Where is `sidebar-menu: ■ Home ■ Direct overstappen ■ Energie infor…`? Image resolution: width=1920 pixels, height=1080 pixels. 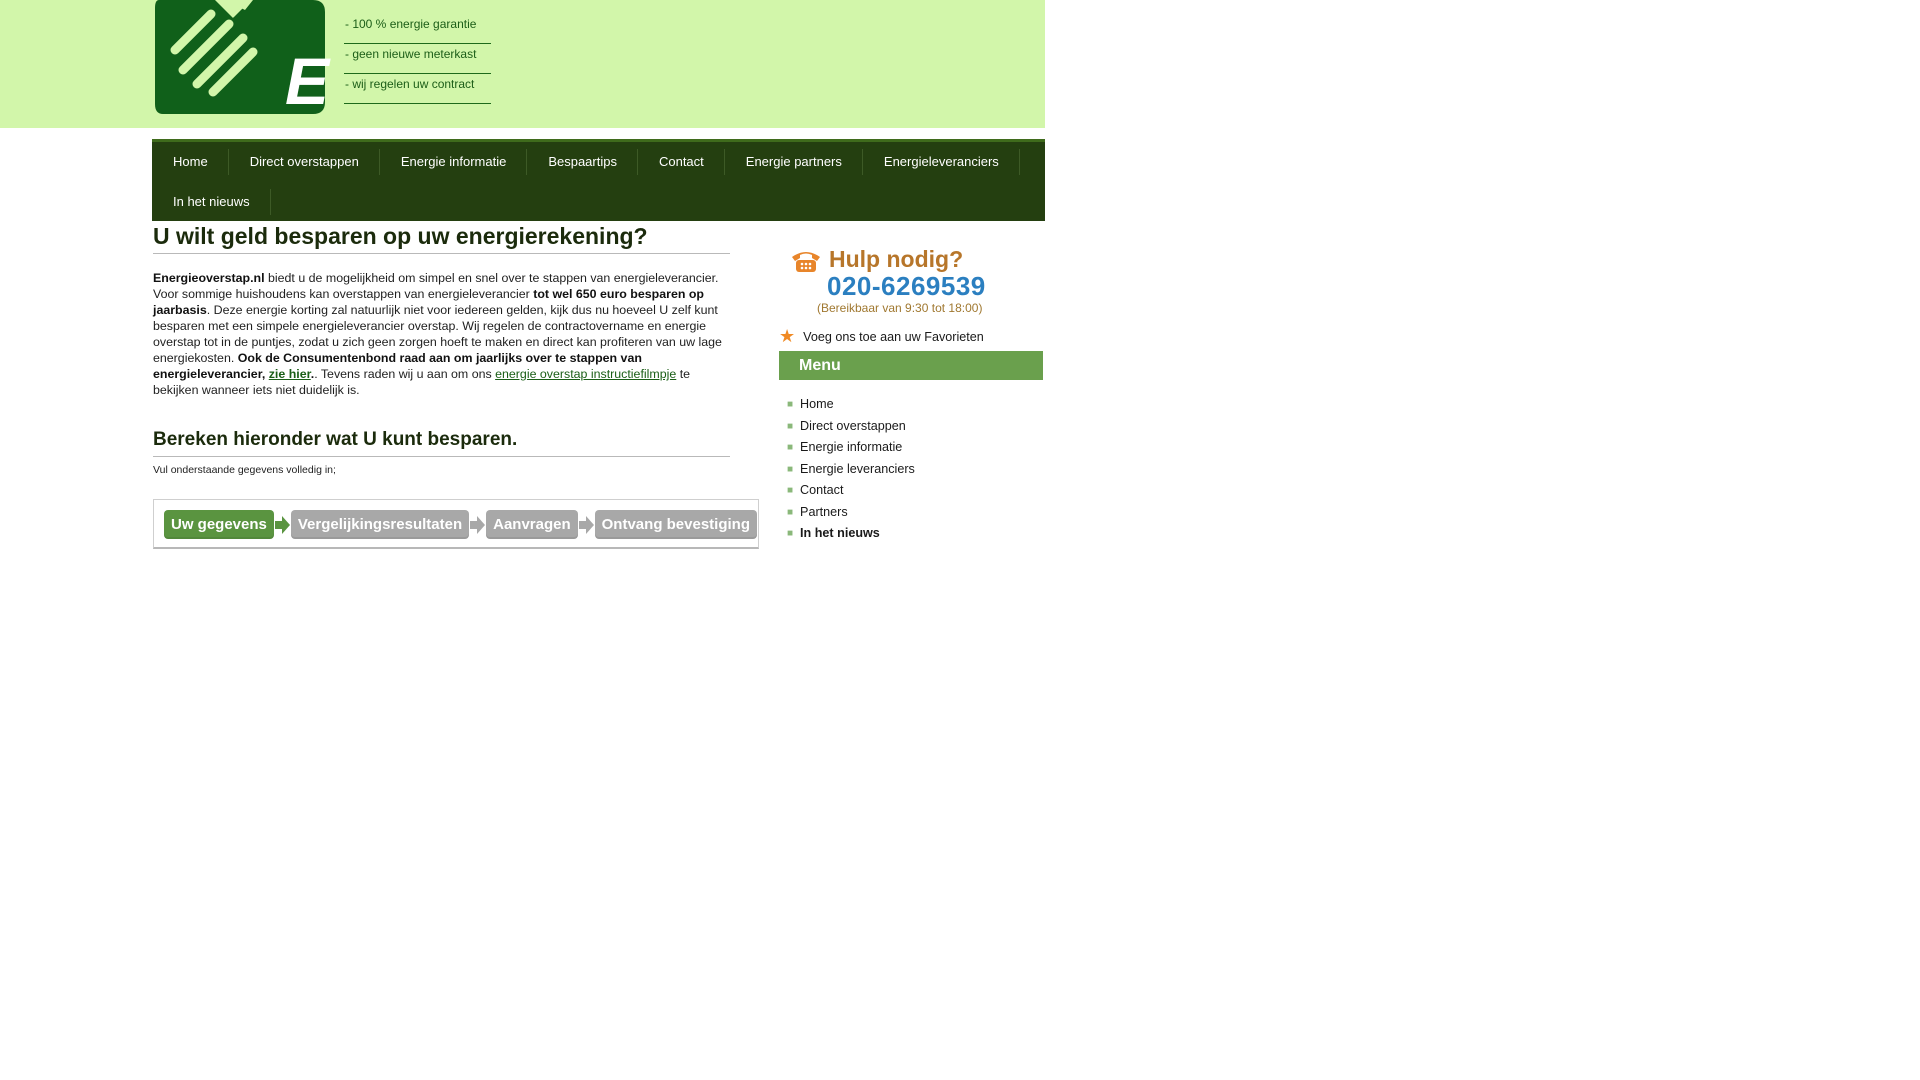 sidebar-menu: ■ Home ■ Direct overstappen ■ Energie infor… is located at coordinates (911, 469).